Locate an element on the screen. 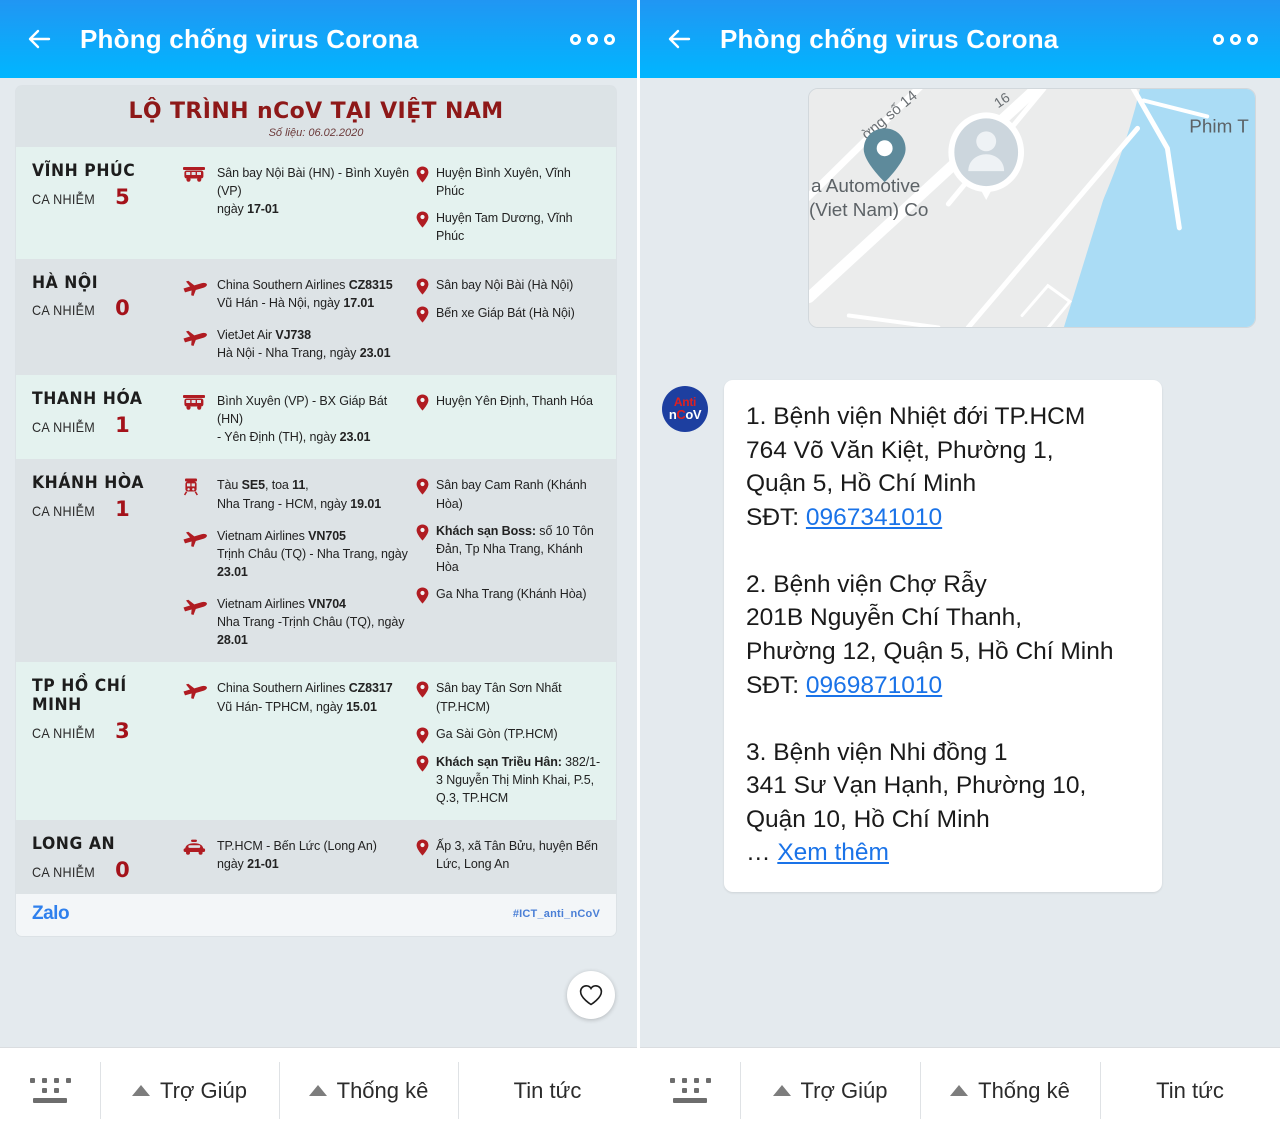 Image resolution: width=1280 pixels, height=1133 pixels. place-item: Ga Sài Gòn (TP.HCM) is located at coordinates (509, 734).